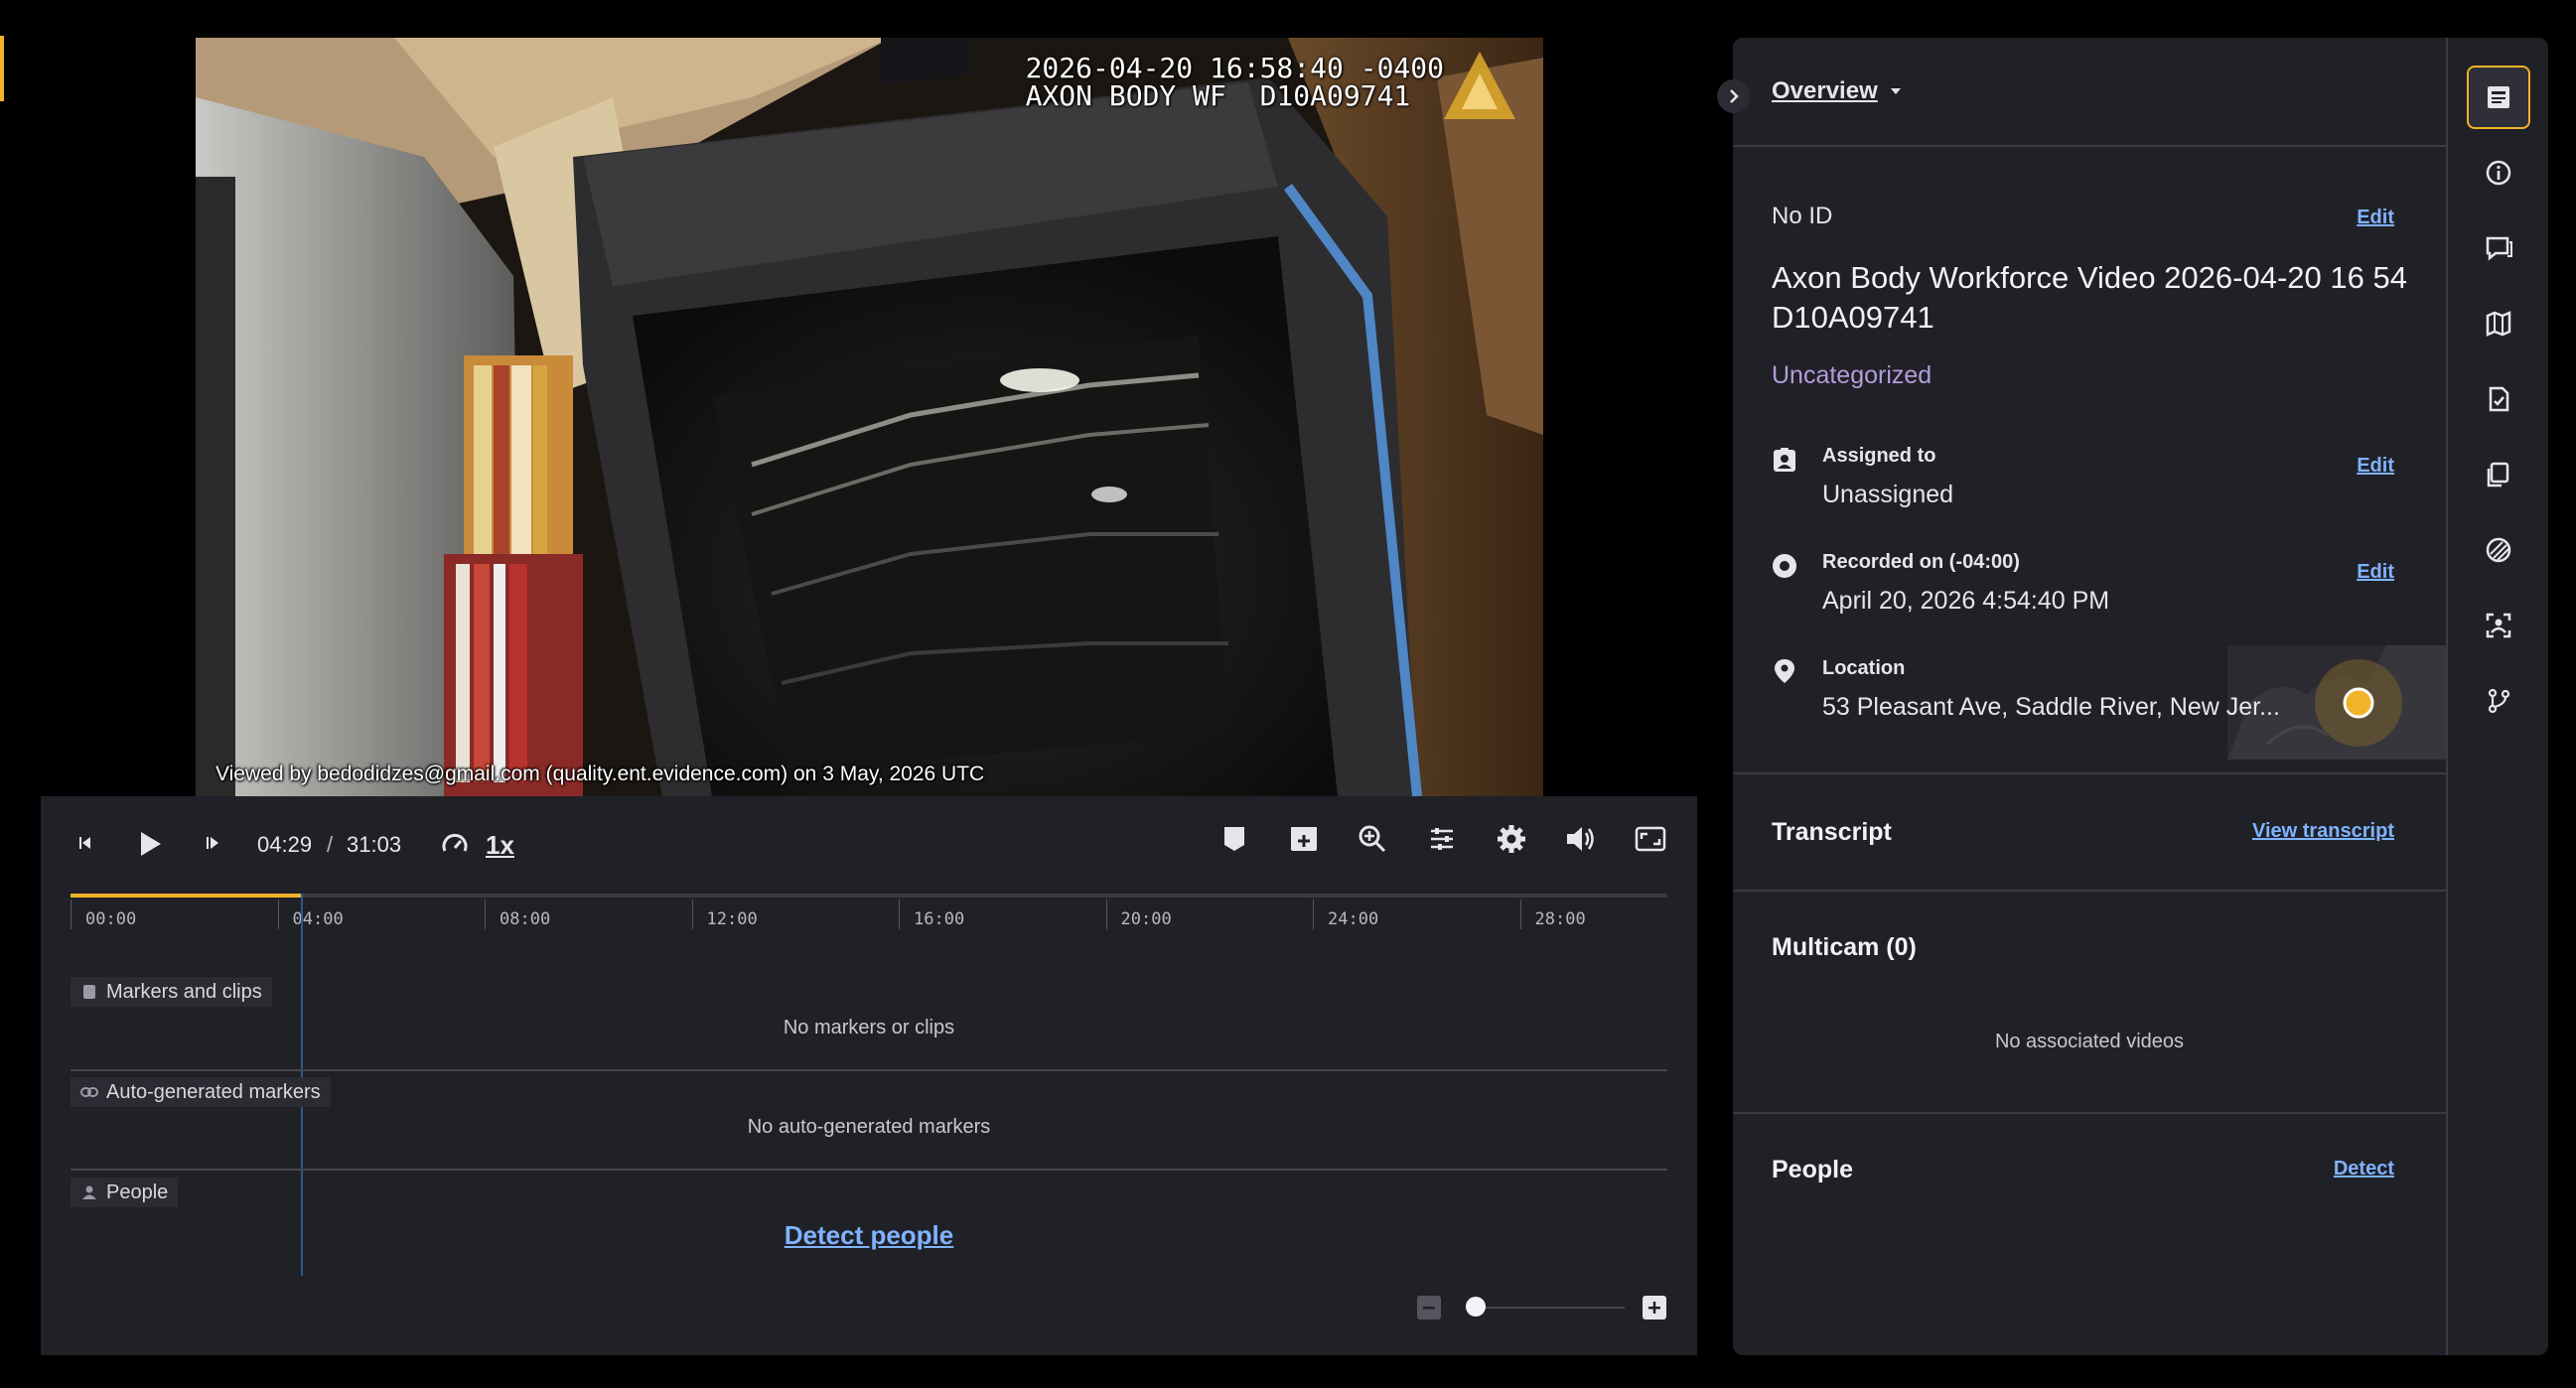 Image resolution: width=2576 pixels, height=1388 pixels. What do you see at coordinates (1852, 375) in the screenshot?
I see `evidence-category: Uncategorized` at bounding box center [1852, 375].